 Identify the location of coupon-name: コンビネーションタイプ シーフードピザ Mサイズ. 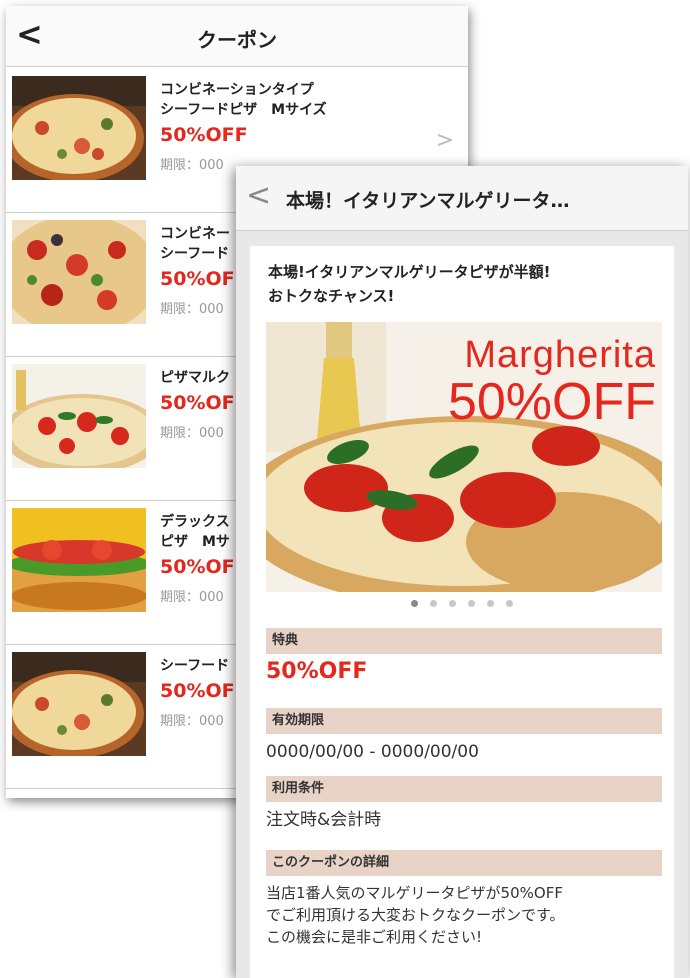
(243, 100).